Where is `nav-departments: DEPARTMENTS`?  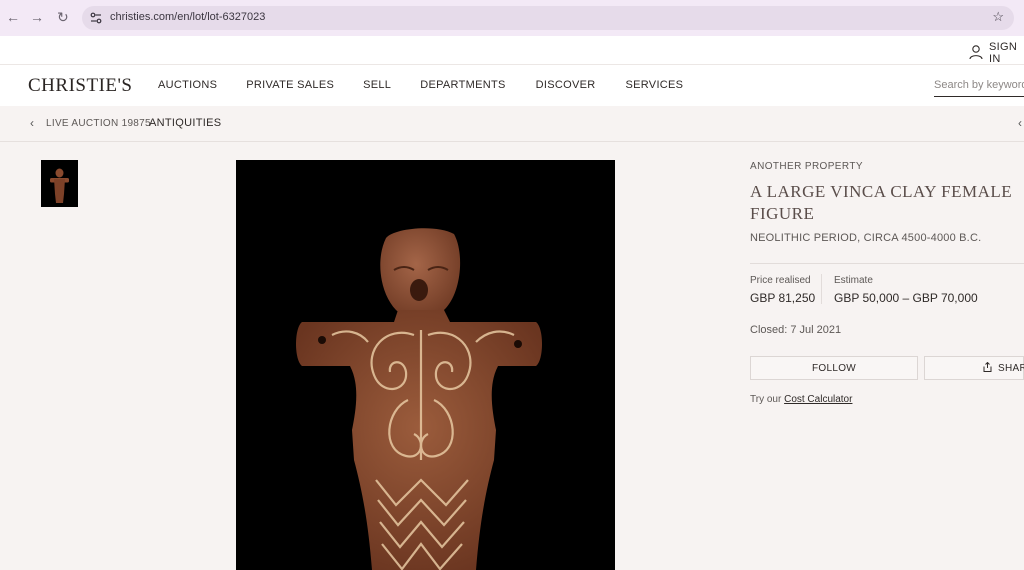
nav-departments: DEPARTMENTS is located at coordinates (462, 85).